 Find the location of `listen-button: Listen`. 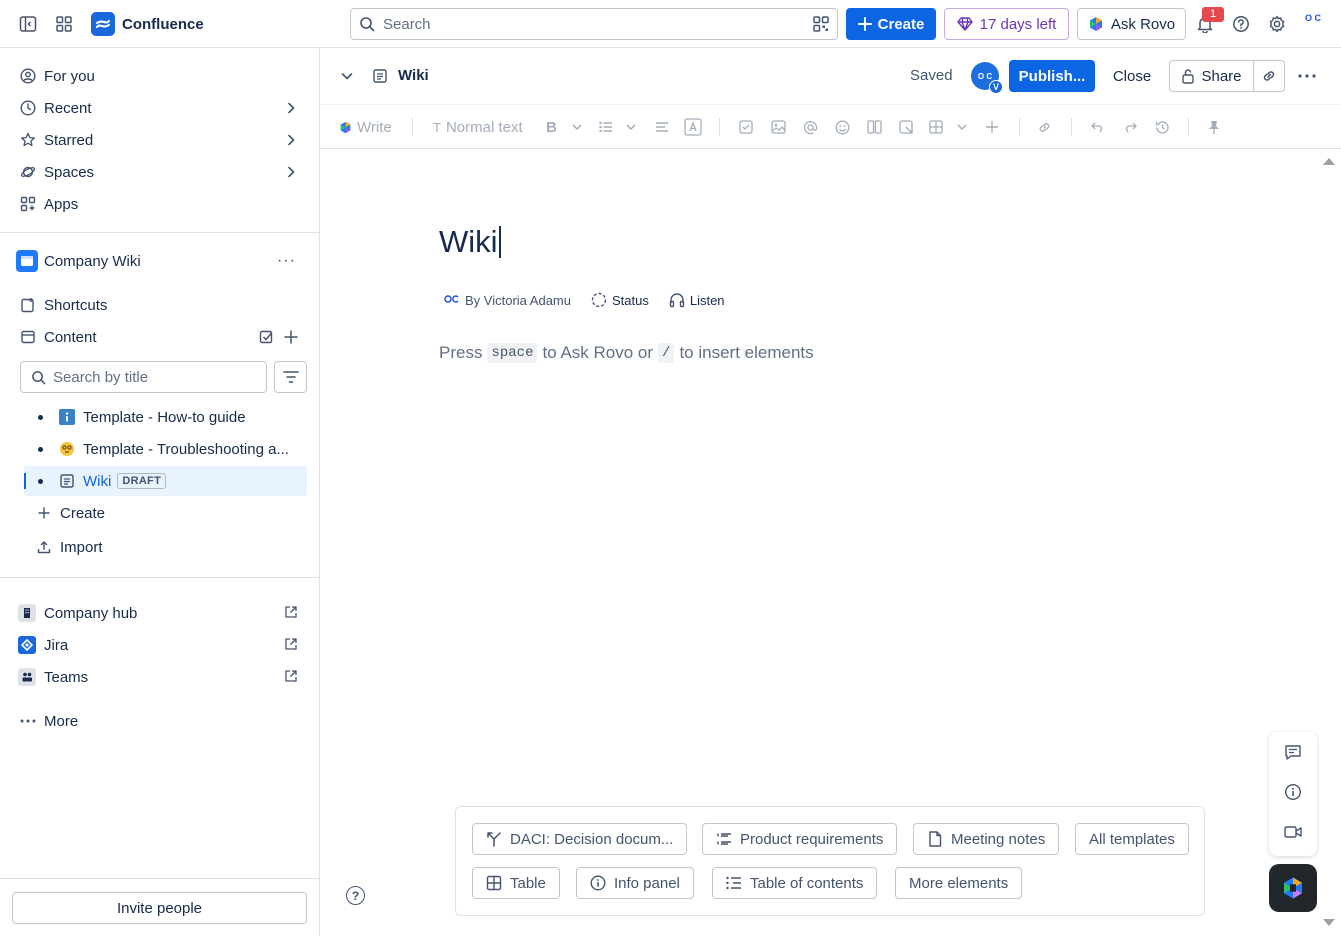

listen-button: Listen is located at coordinates (697, 300).